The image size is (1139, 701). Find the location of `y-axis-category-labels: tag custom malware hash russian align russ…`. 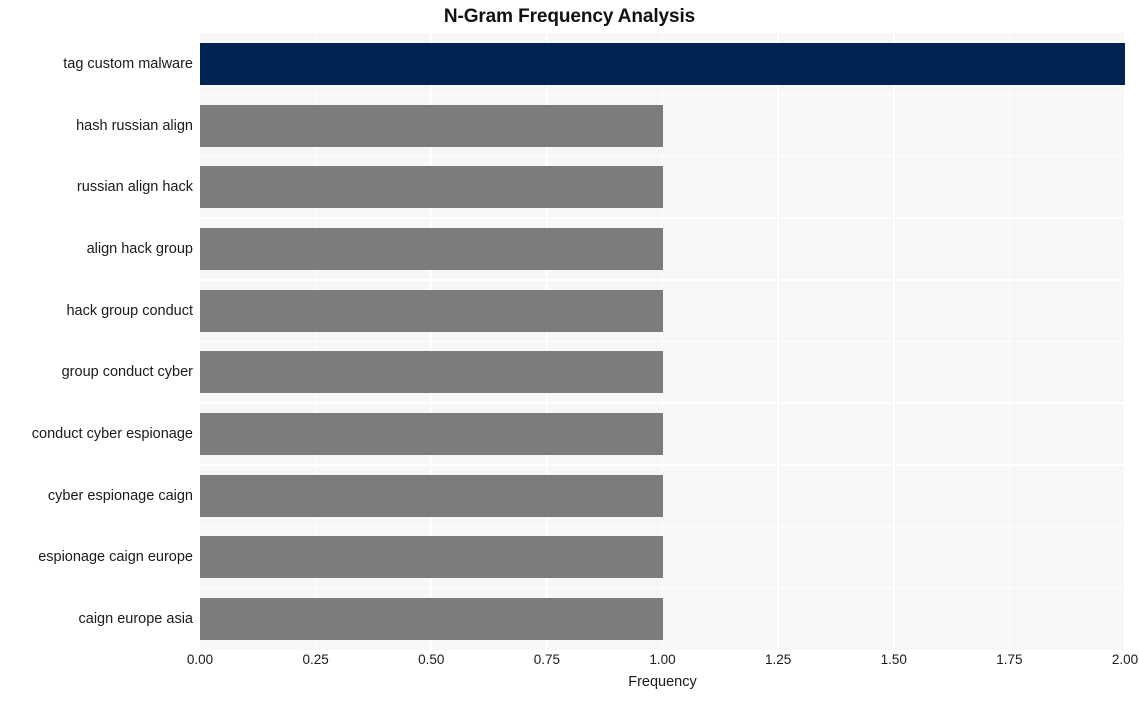

y-axis-category-labels: tag custom malware hash russian align russ… is located at coordinates (96, 341).